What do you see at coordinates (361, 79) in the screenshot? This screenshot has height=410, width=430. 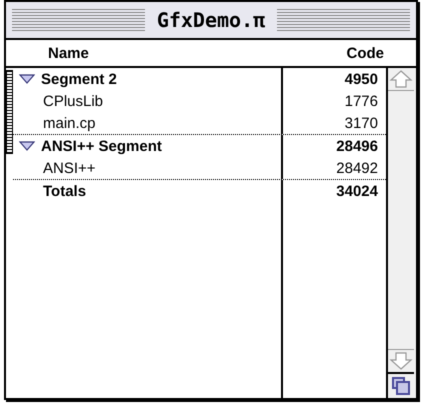 I see `code-size: 4950` at bounding box center [361, 79].